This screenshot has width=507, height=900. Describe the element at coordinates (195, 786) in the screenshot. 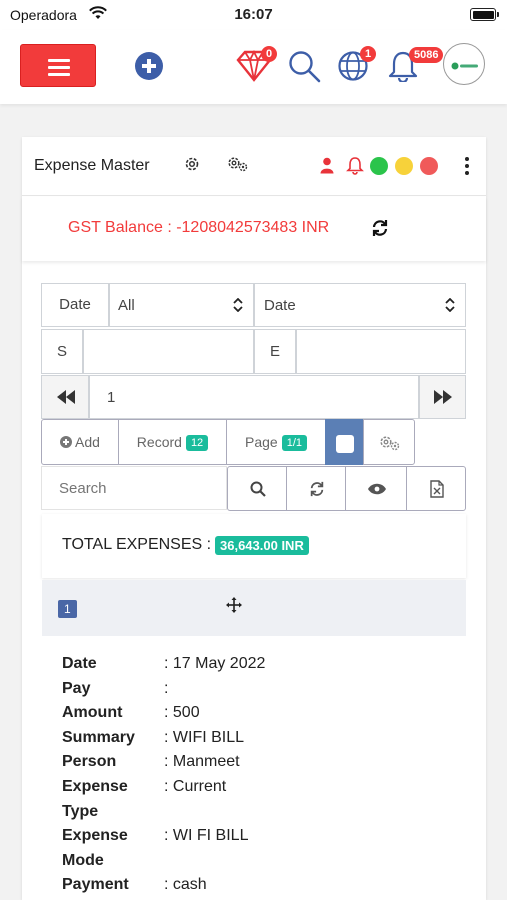

I see `detail-value: : Current` at that location.